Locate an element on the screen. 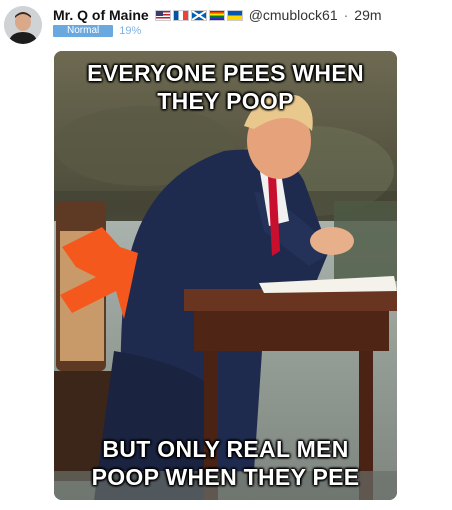  meme-bottom-caption: BUT ONLY REAL MEN POOP WHEN THEY PEE is located at coordinates (225, 463).